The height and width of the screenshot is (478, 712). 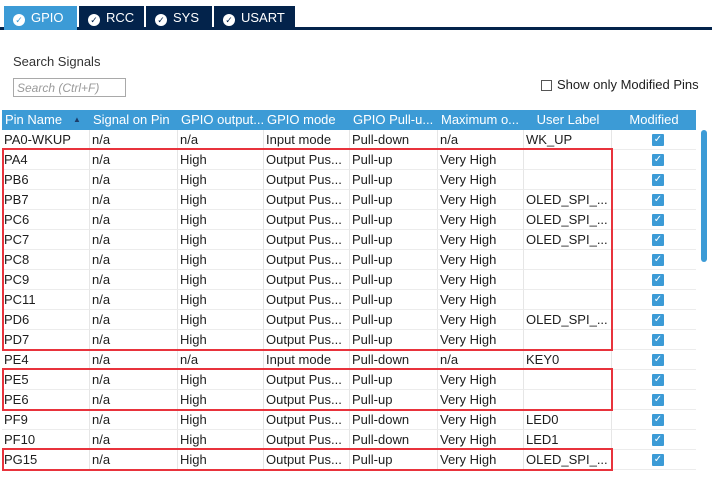 I want to click on header-pin-name: Pin Name ▲, so click(x=46, y=120).